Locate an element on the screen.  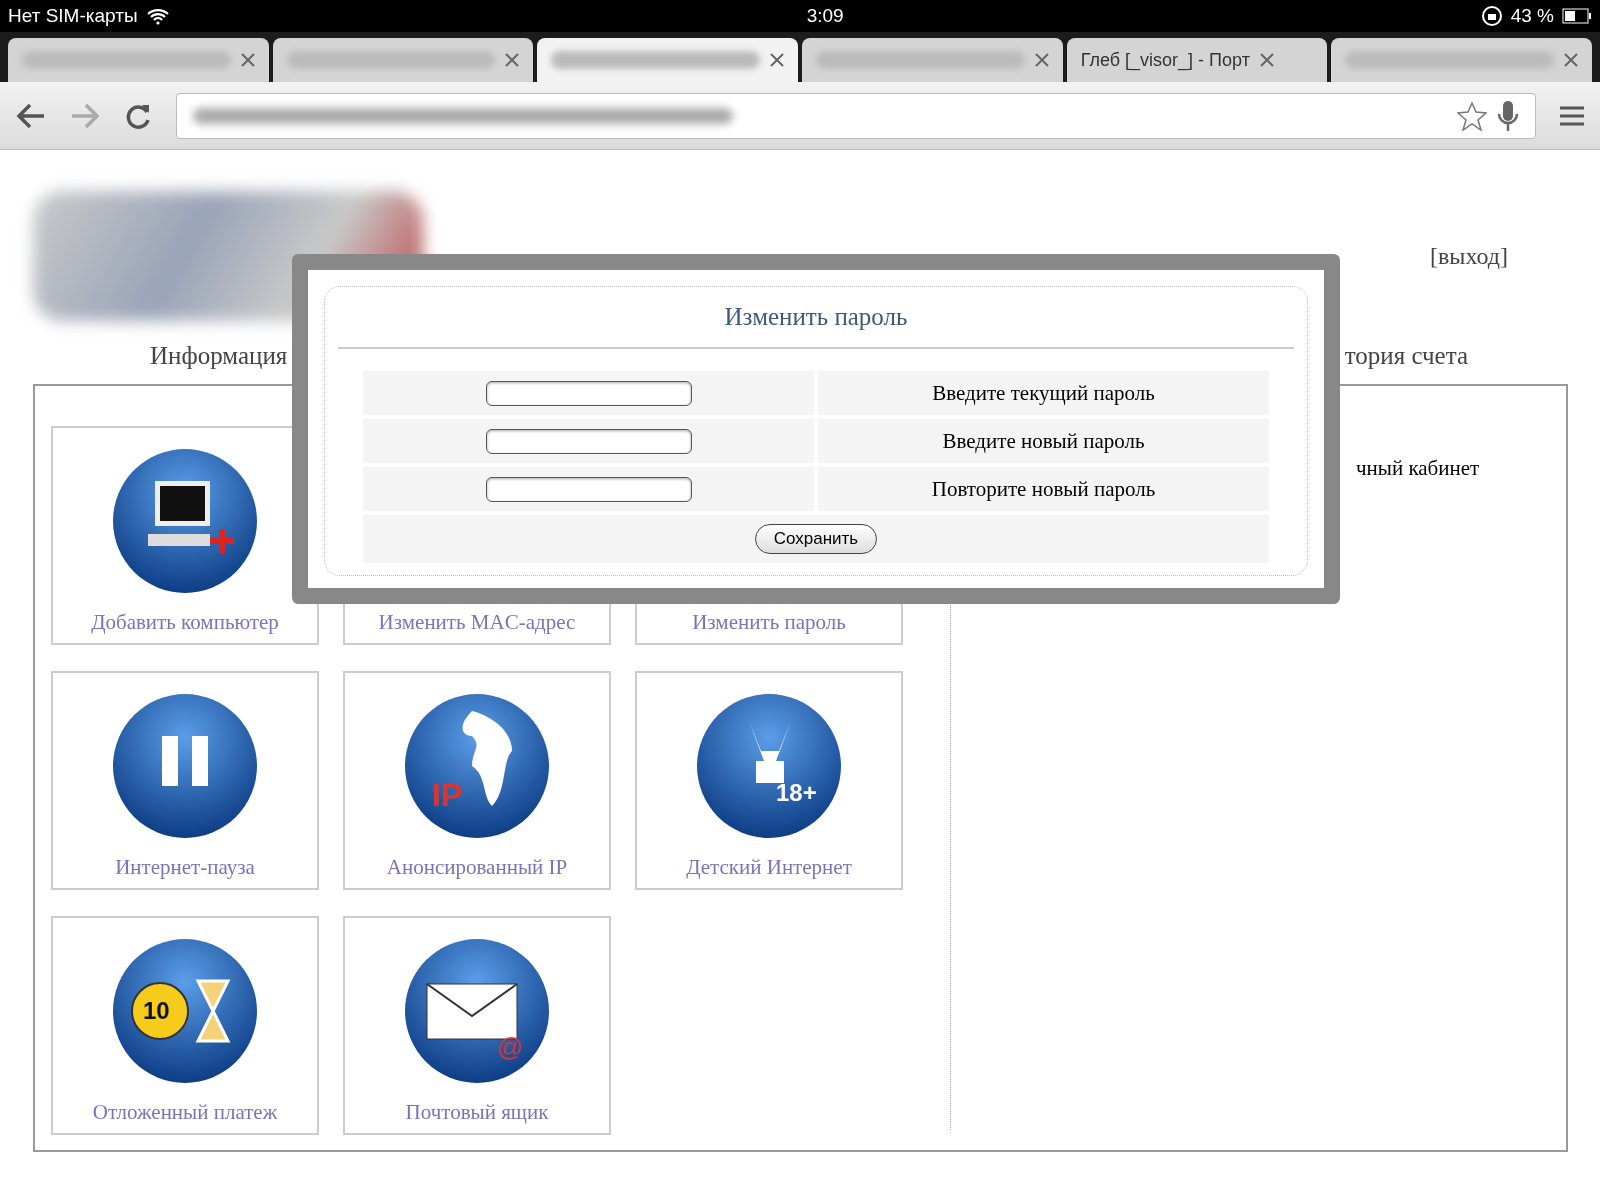
tile-label: Детский Интернет is located at coordinates (769, 867).